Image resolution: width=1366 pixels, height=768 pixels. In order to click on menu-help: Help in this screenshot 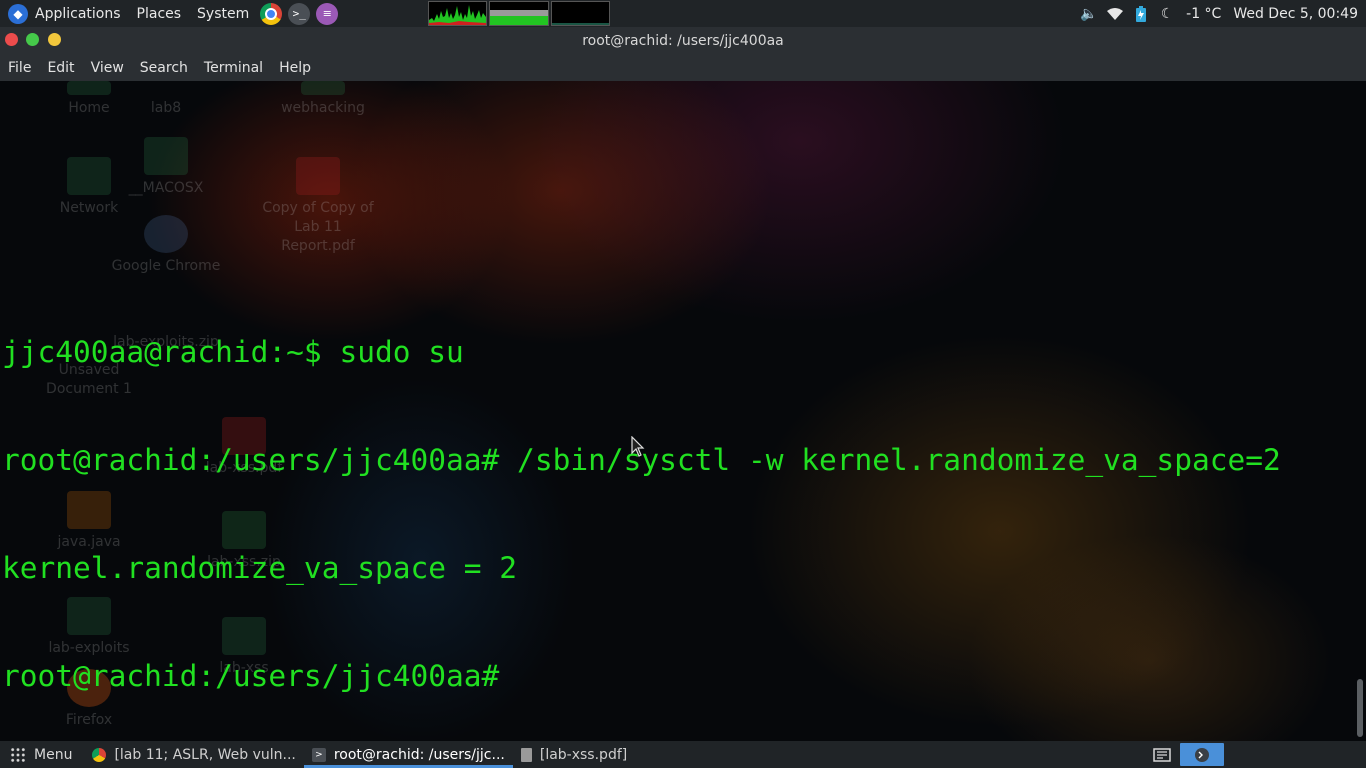, I will do `click(295, 68)`.